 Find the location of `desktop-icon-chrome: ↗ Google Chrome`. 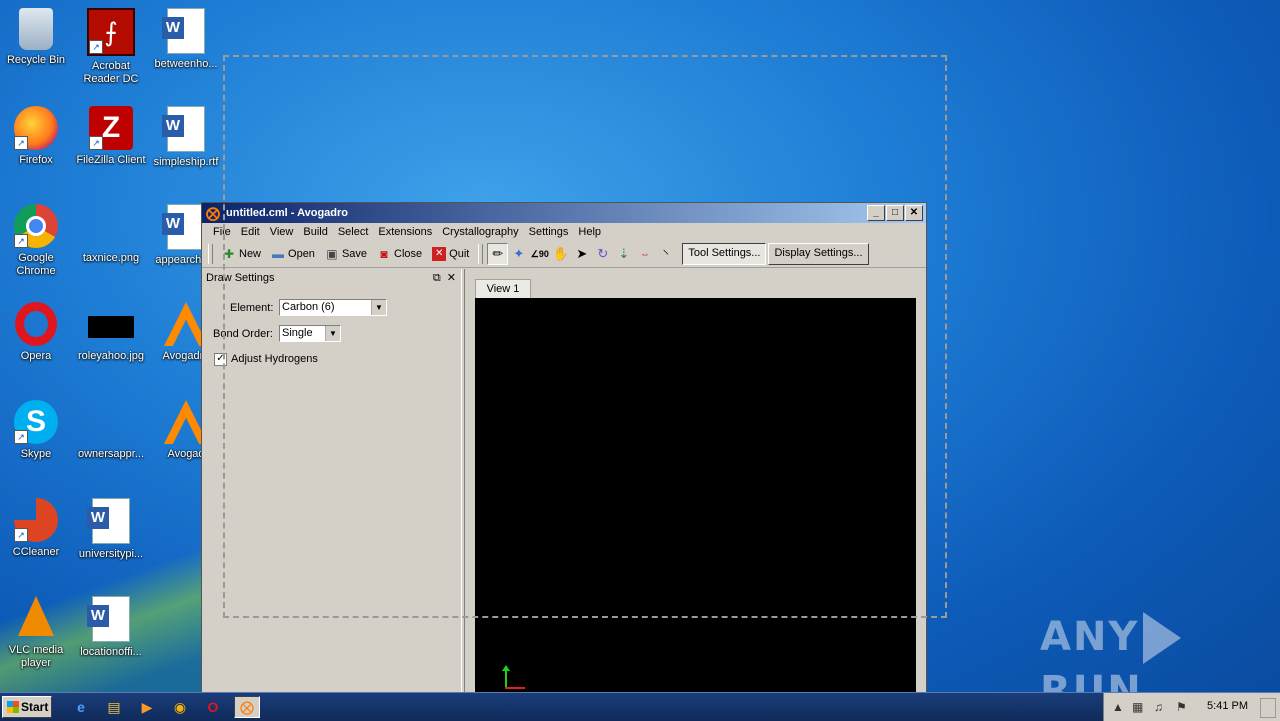

desktop-icon-chrome: ↗ Google Chrome is located at coordinates (37, 241).